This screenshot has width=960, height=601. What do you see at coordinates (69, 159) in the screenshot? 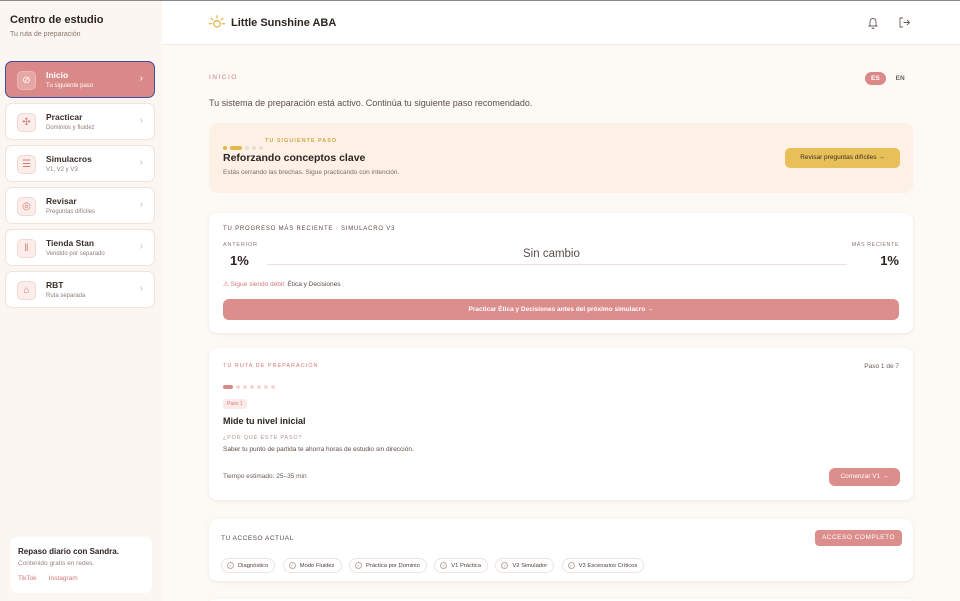
I see `sidebar-item-label: Simulacros` at bounding box center [69, 159].